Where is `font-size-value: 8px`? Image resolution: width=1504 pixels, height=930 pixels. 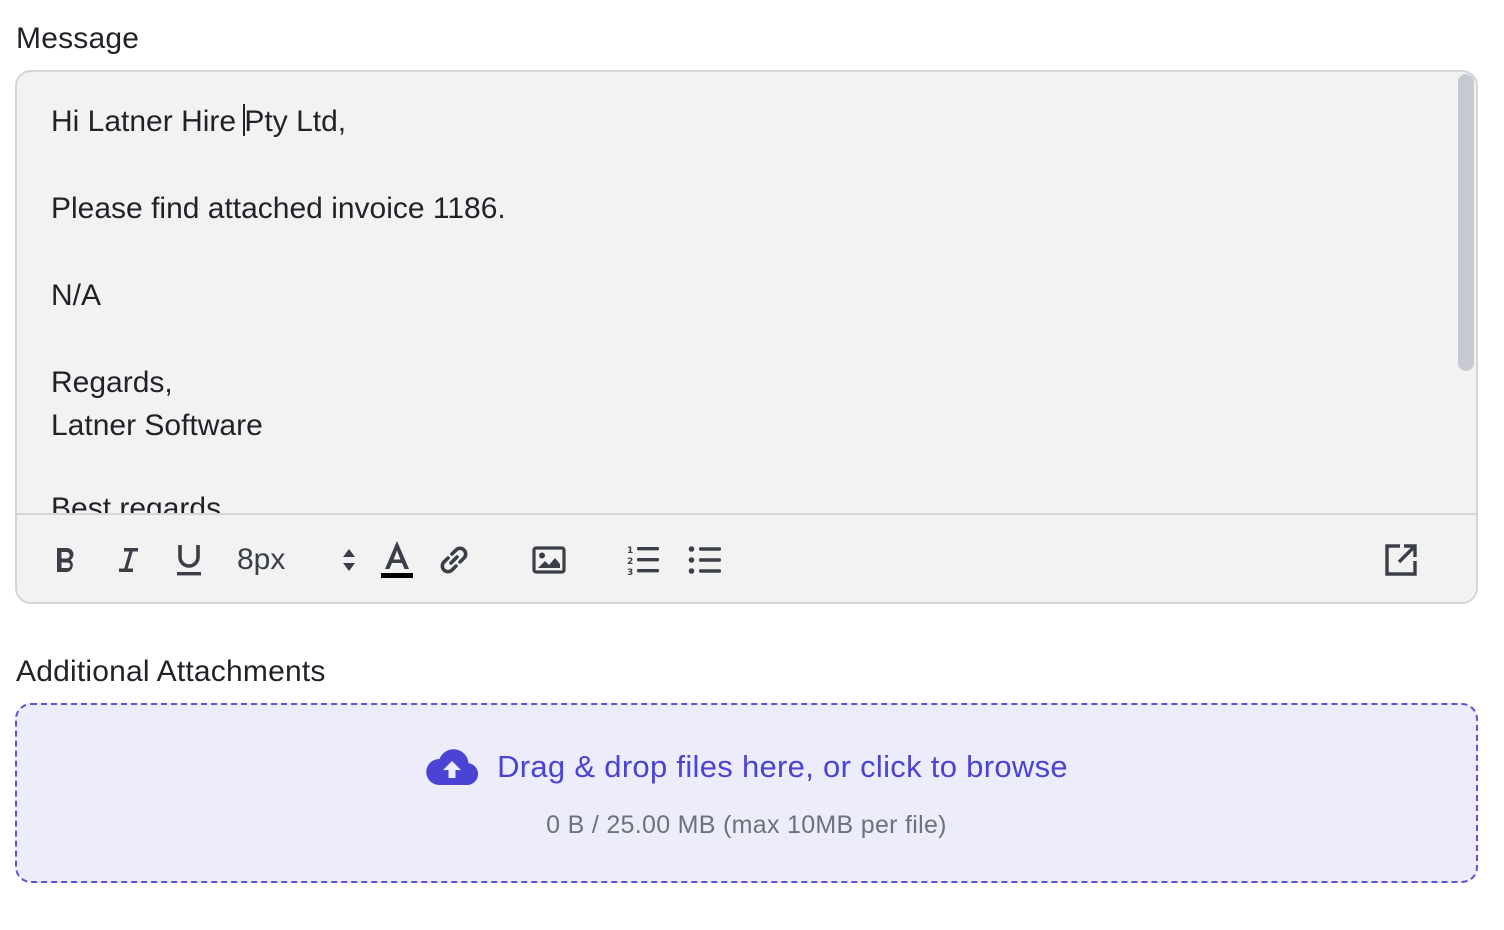 font-size-value: 8px is located at coordinates (261, 559).